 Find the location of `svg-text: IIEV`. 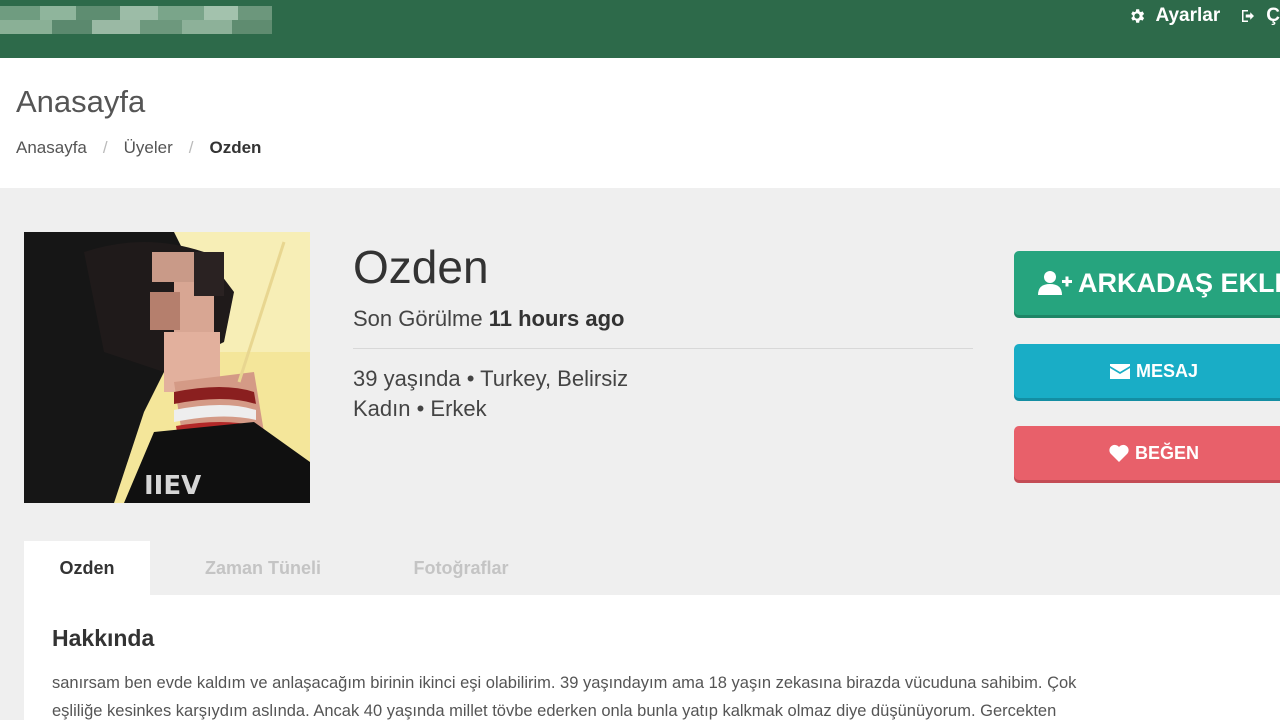

svg-text: IIEV is located at coordinates (172, 486).